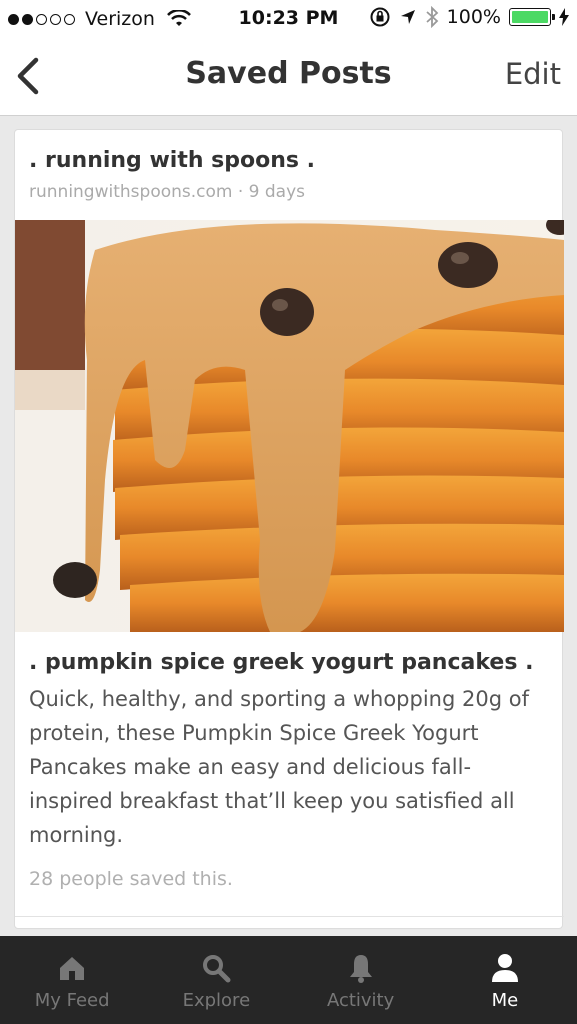  I want to click on search-icon, so click(217, 969).